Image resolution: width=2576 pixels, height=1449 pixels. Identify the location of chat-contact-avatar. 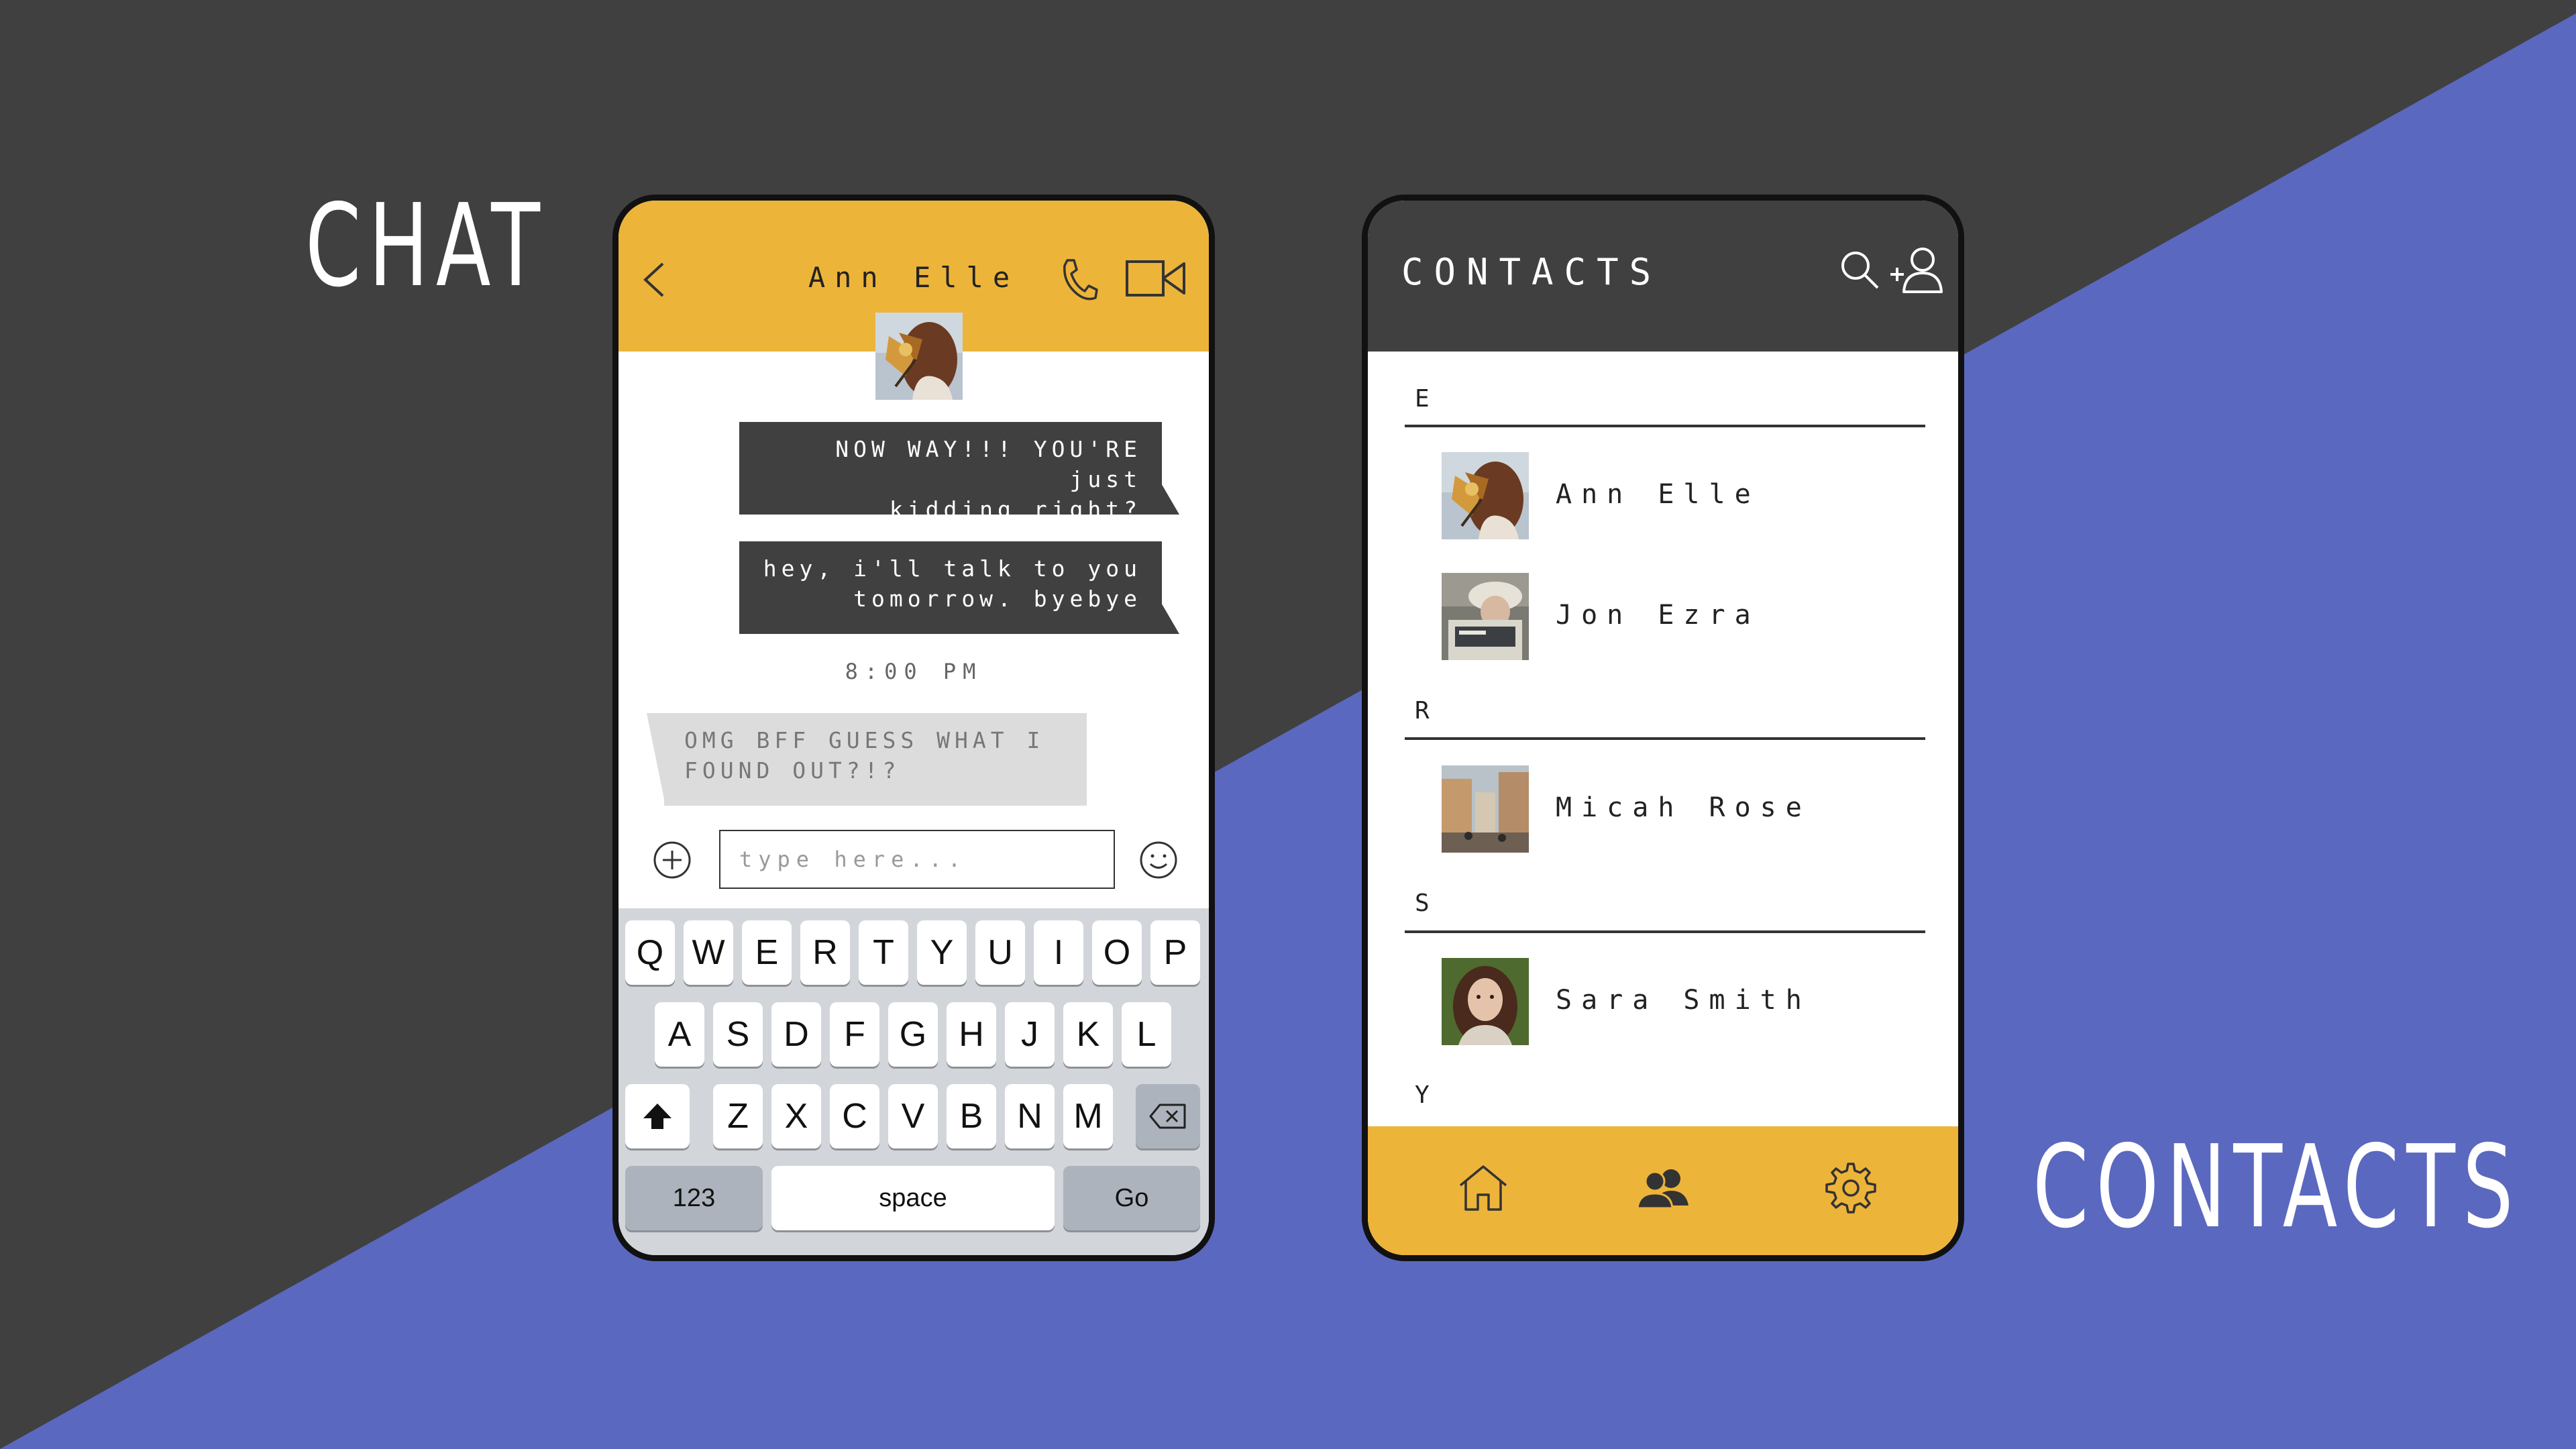
(919, 356).